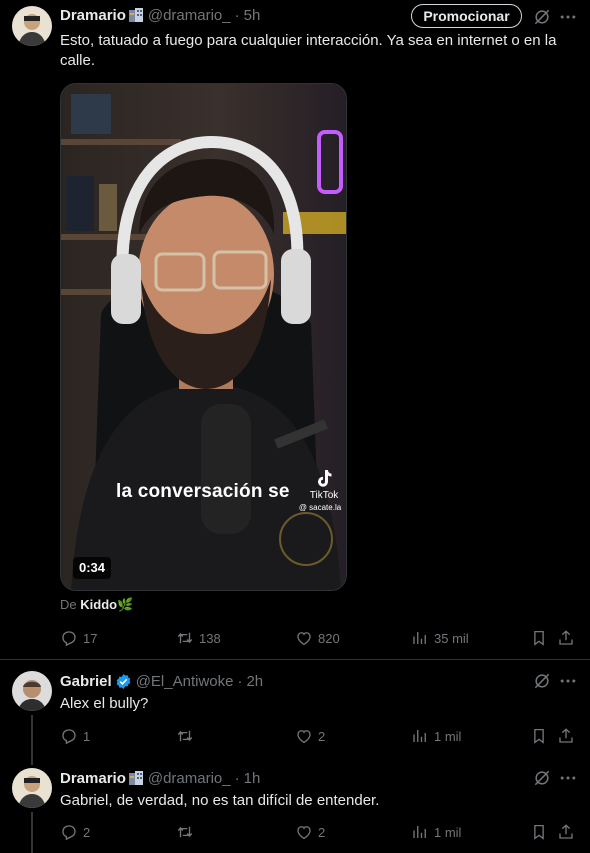 The height and width of the screenshot is (853, 590). I want to click on post-time: 5h, so click(252, 15).